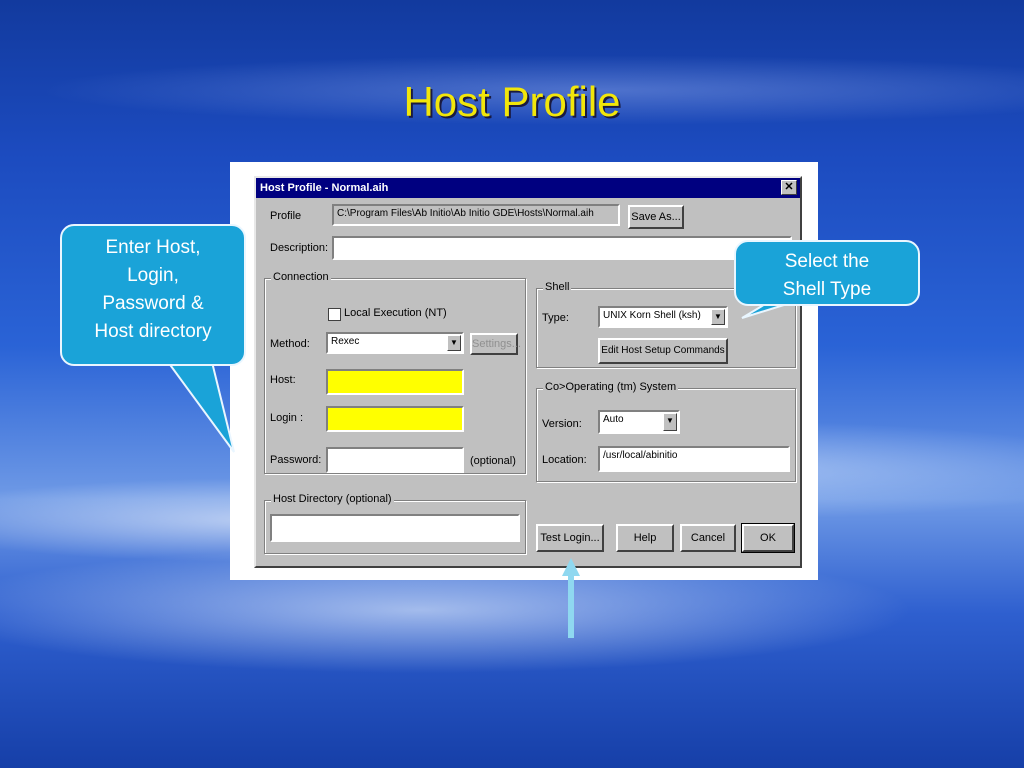 This screenshot has width=1024, height=768. Describe the element at coordinates (827, 261) in the screenshot. I see `right-callout-line: Select the` at that location.